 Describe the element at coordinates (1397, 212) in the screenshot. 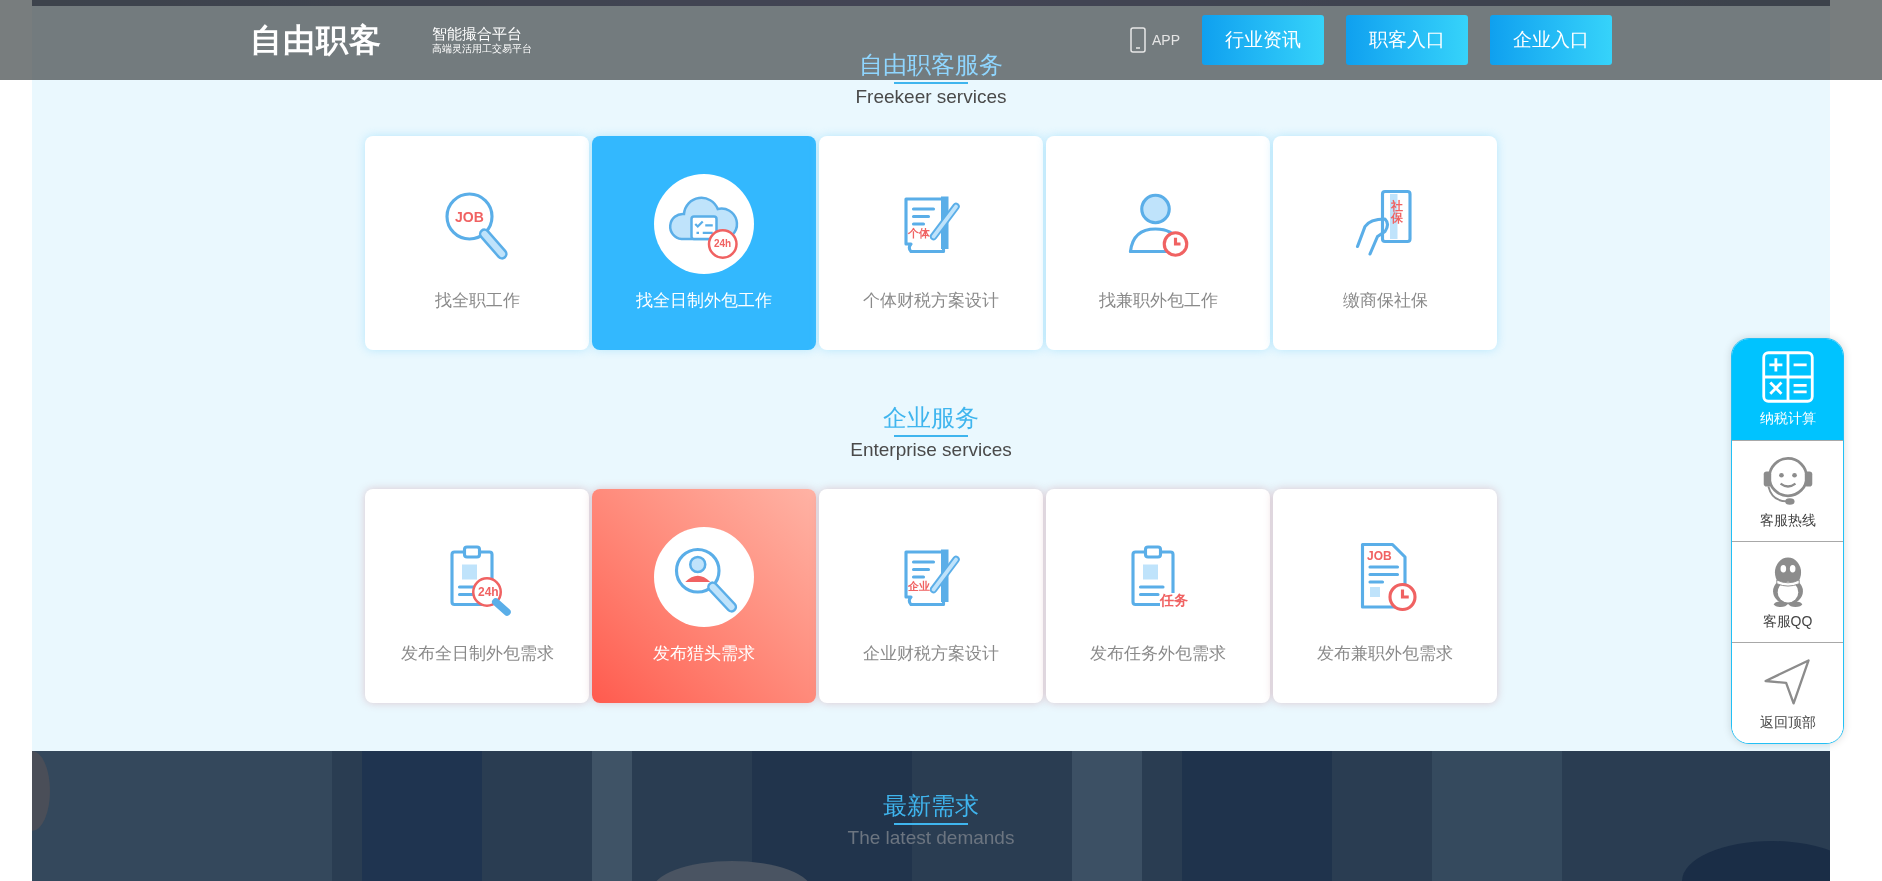

I see `icon-label: 社保` at that location.